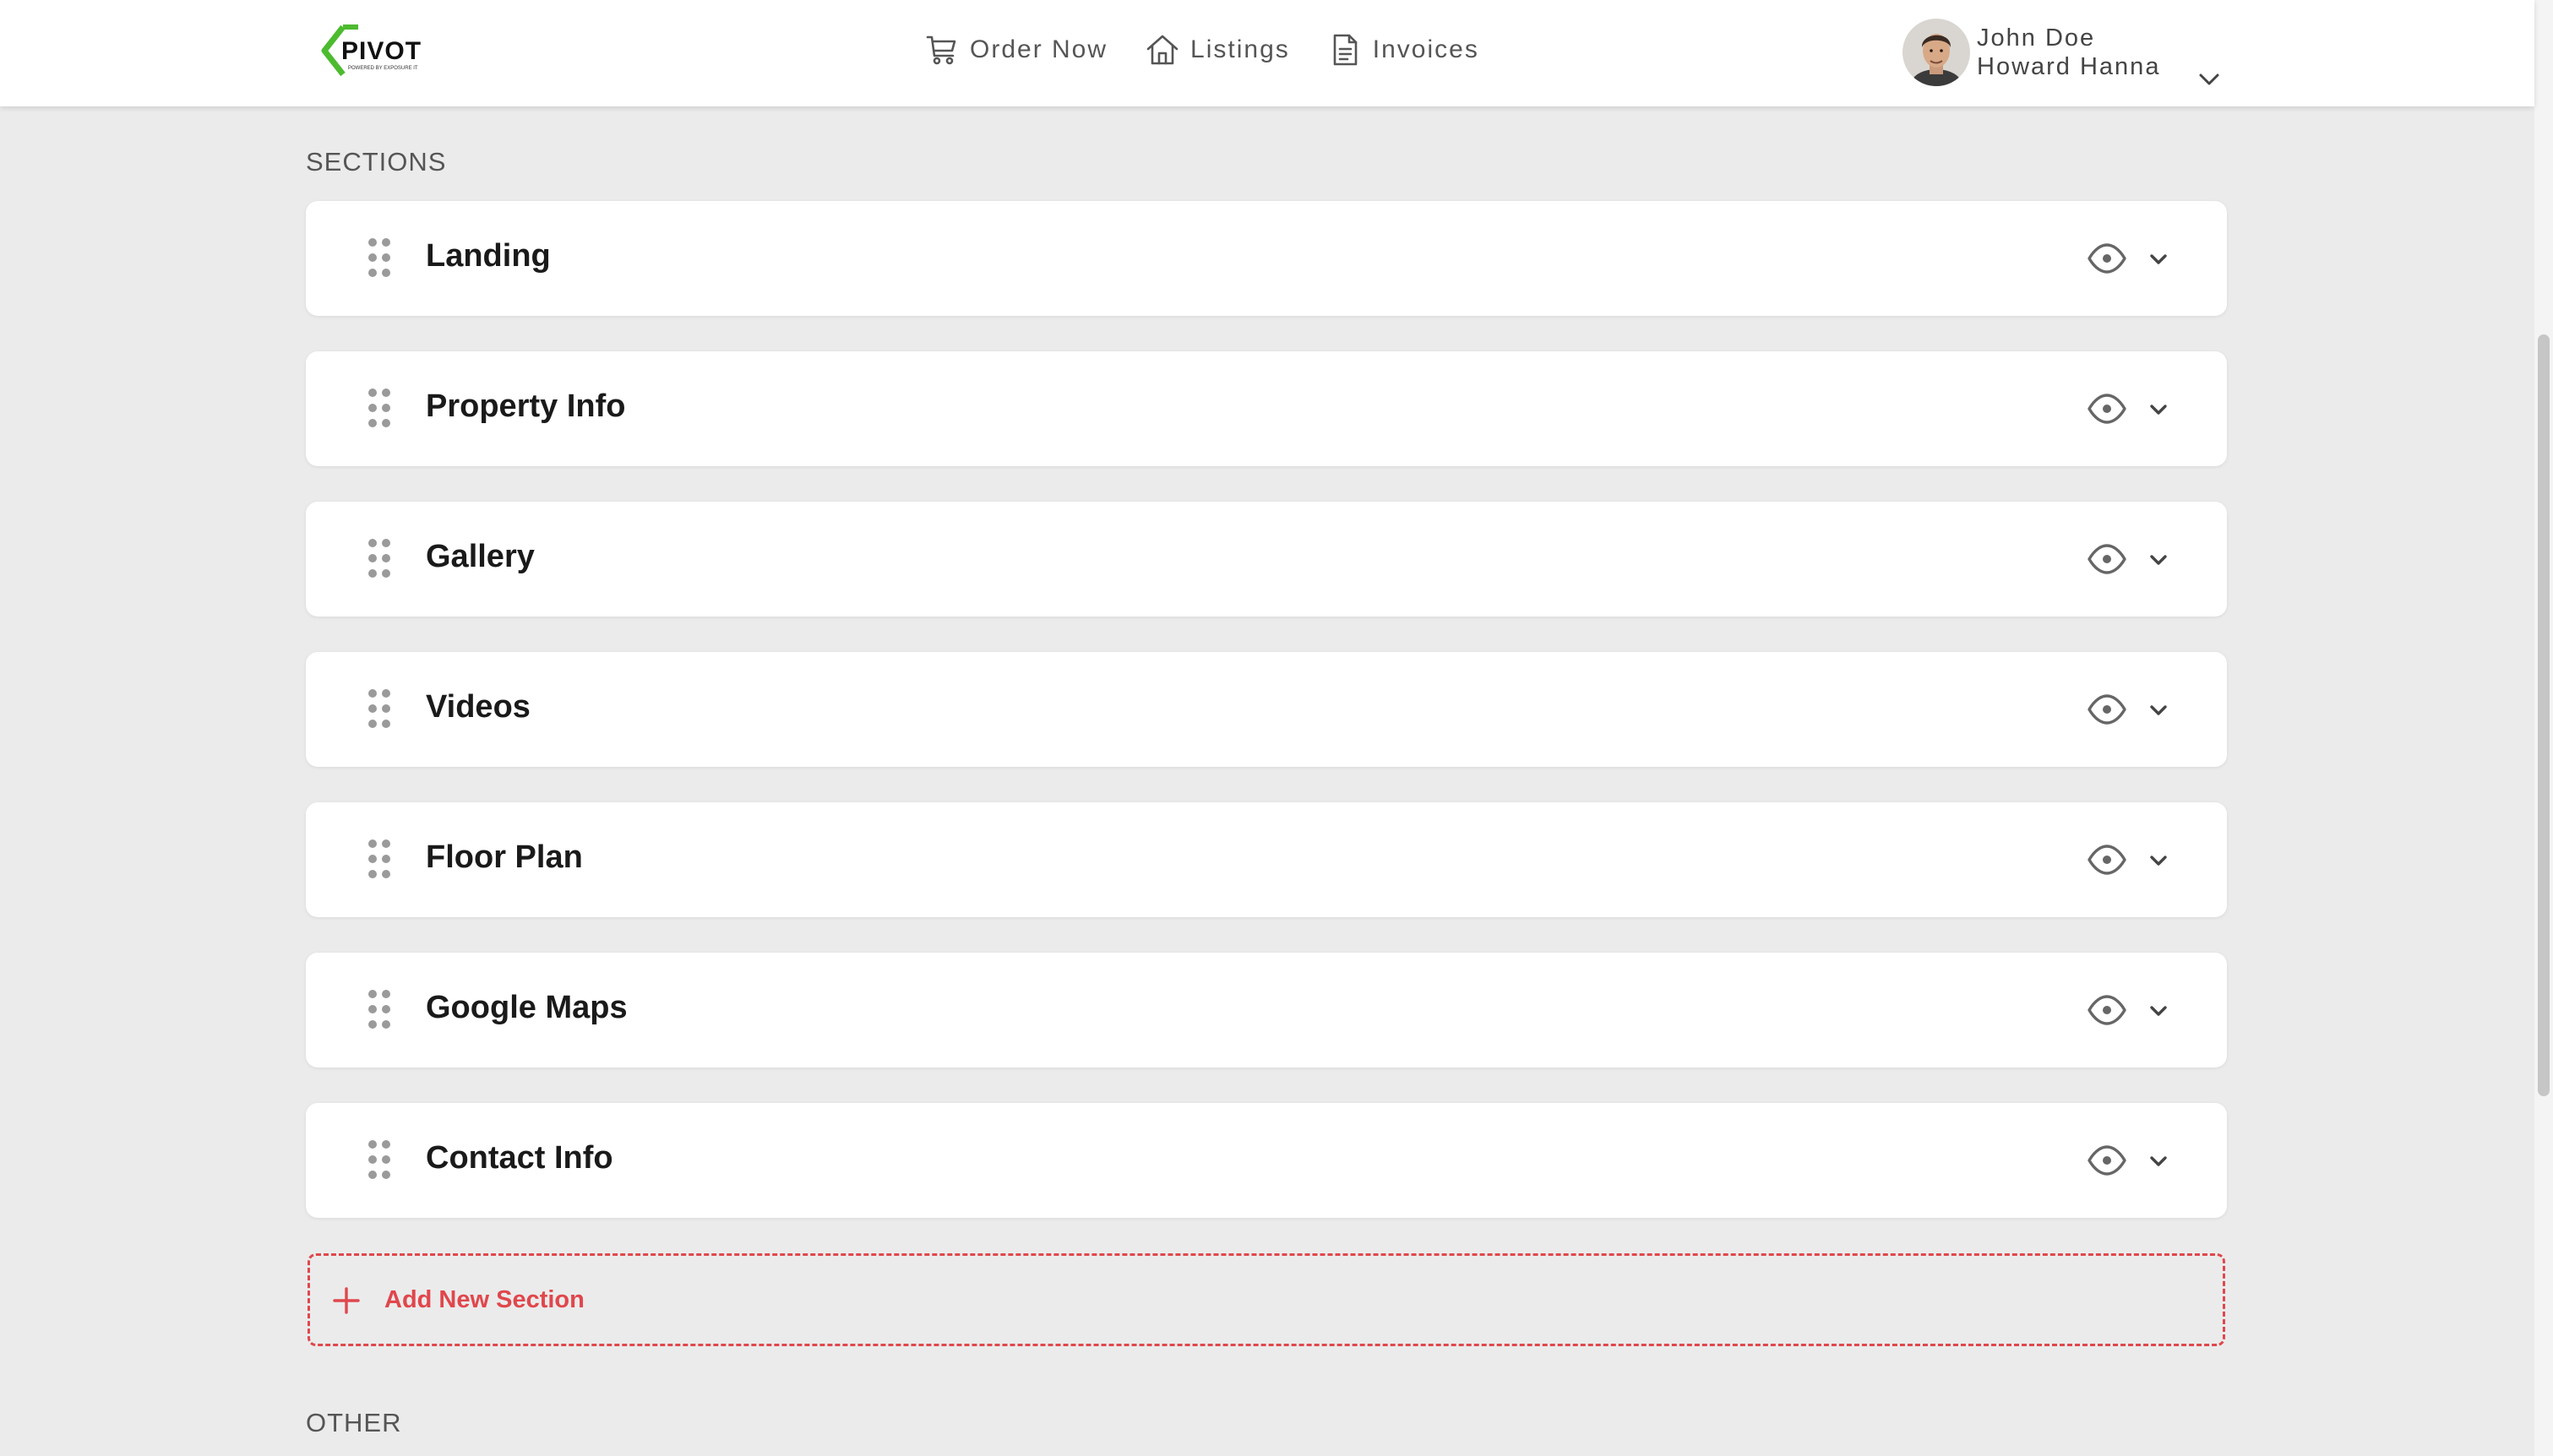 This screenshot has height=1456, width=2553. I want to click on user-company: Howard Hanna, so click(2069, 66).